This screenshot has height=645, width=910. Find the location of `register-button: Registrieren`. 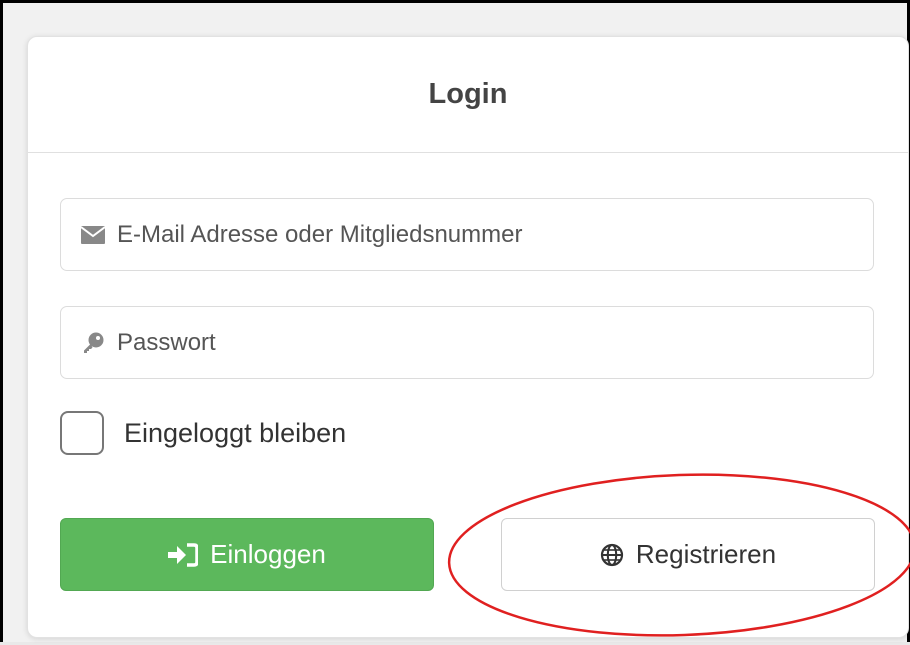

register-button: Registrieren is located at coordinates (688, 554).